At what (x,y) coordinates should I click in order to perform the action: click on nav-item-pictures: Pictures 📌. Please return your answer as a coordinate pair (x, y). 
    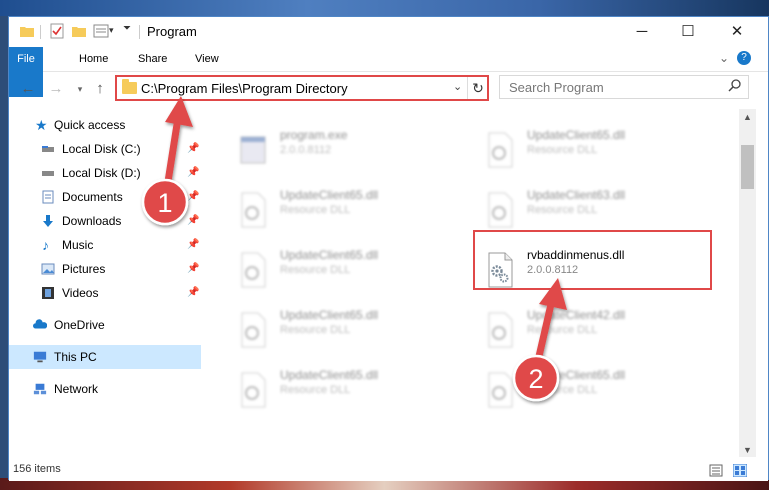
    Looking at the image, I should click on (105, 269).